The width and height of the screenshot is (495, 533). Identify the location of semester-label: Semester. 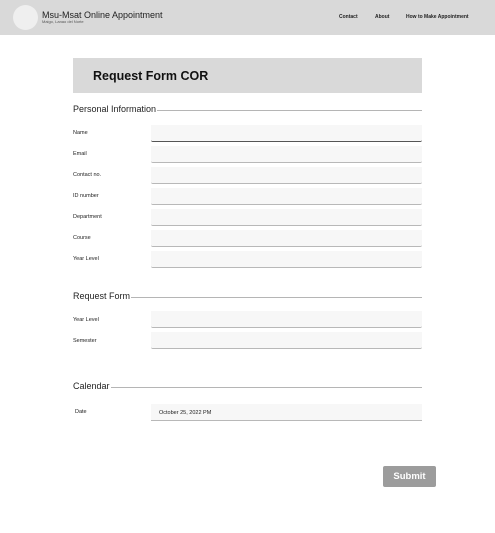
(85, 341).